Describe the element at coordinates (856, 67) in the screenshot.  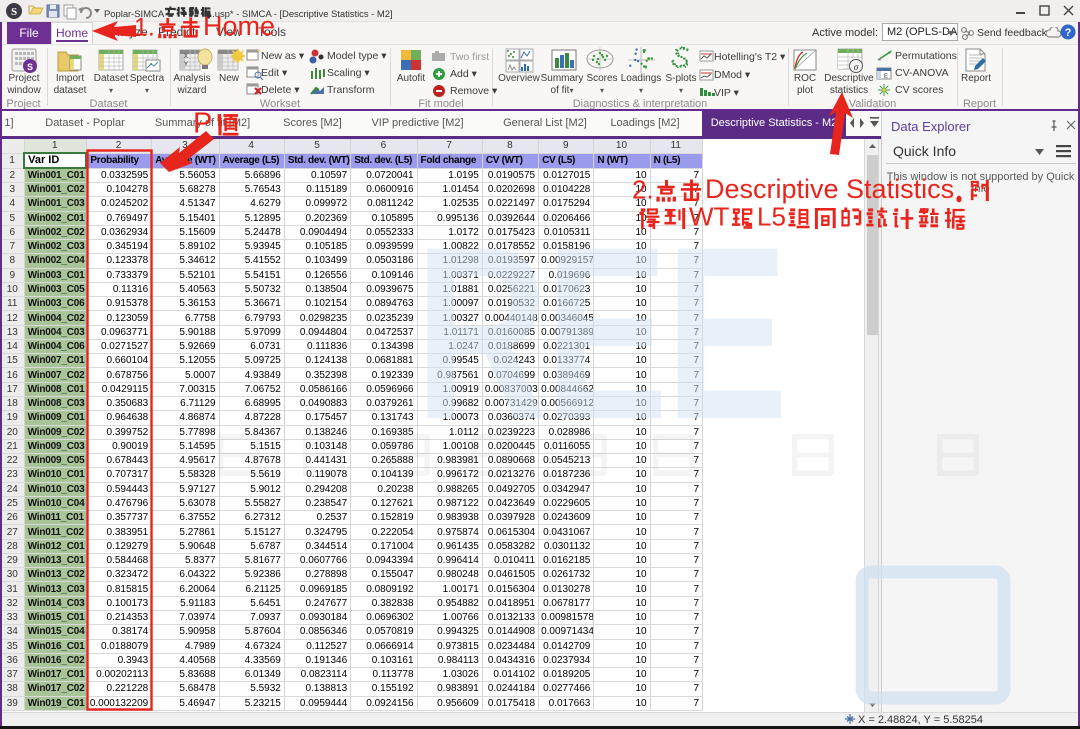
I see `svg-text: σ` at that location.